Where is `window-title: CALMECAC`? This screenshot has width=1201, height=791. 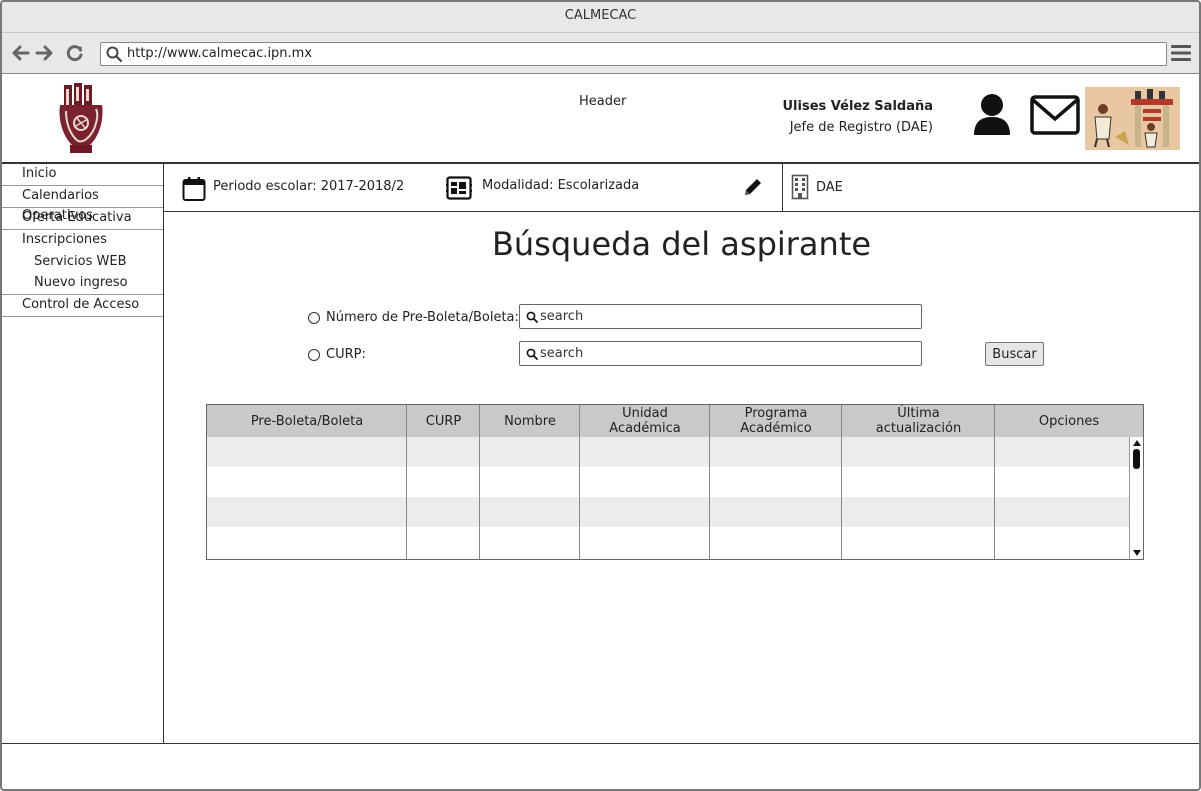
window-title: CALMECAC is located at coordinates (600, 17).